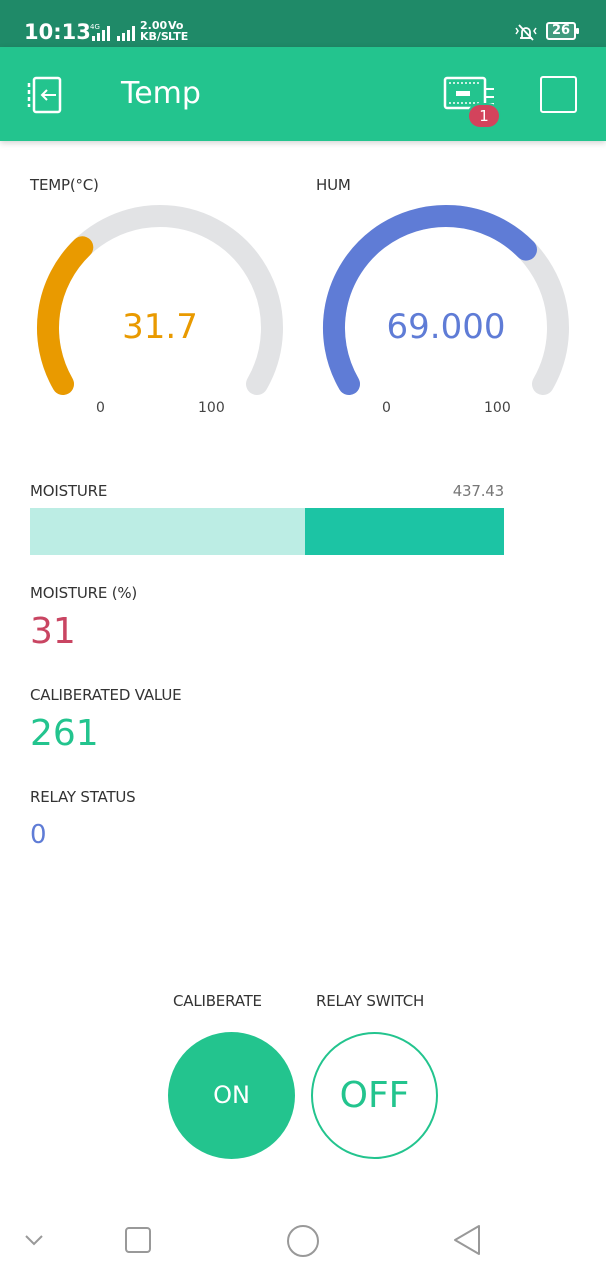  Describe the element at coordinates (154, 31) in the screenshot. I see `network-speed: 2.00 KB/S` at that location.